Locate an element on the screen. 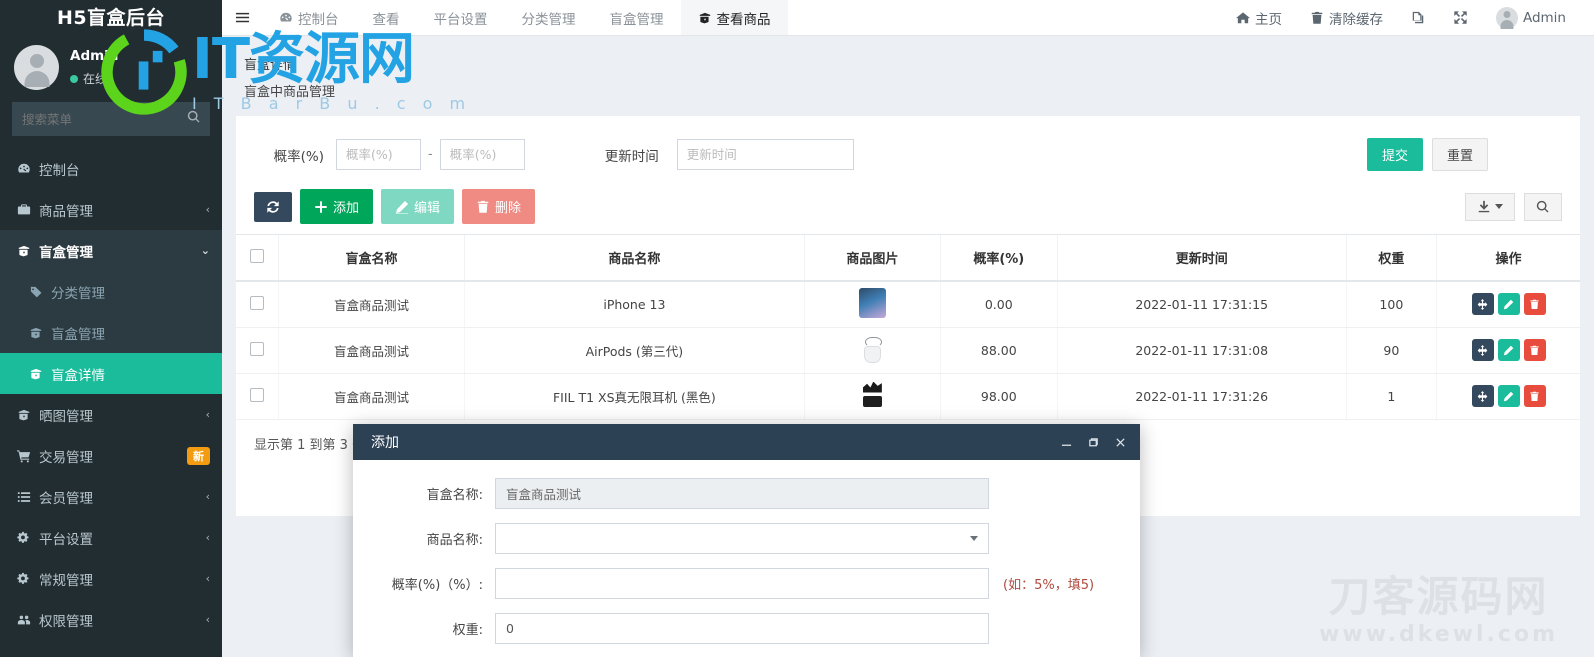 This screenshot has height=657, width=1594. probability-field is located at coordinates (742, 583).